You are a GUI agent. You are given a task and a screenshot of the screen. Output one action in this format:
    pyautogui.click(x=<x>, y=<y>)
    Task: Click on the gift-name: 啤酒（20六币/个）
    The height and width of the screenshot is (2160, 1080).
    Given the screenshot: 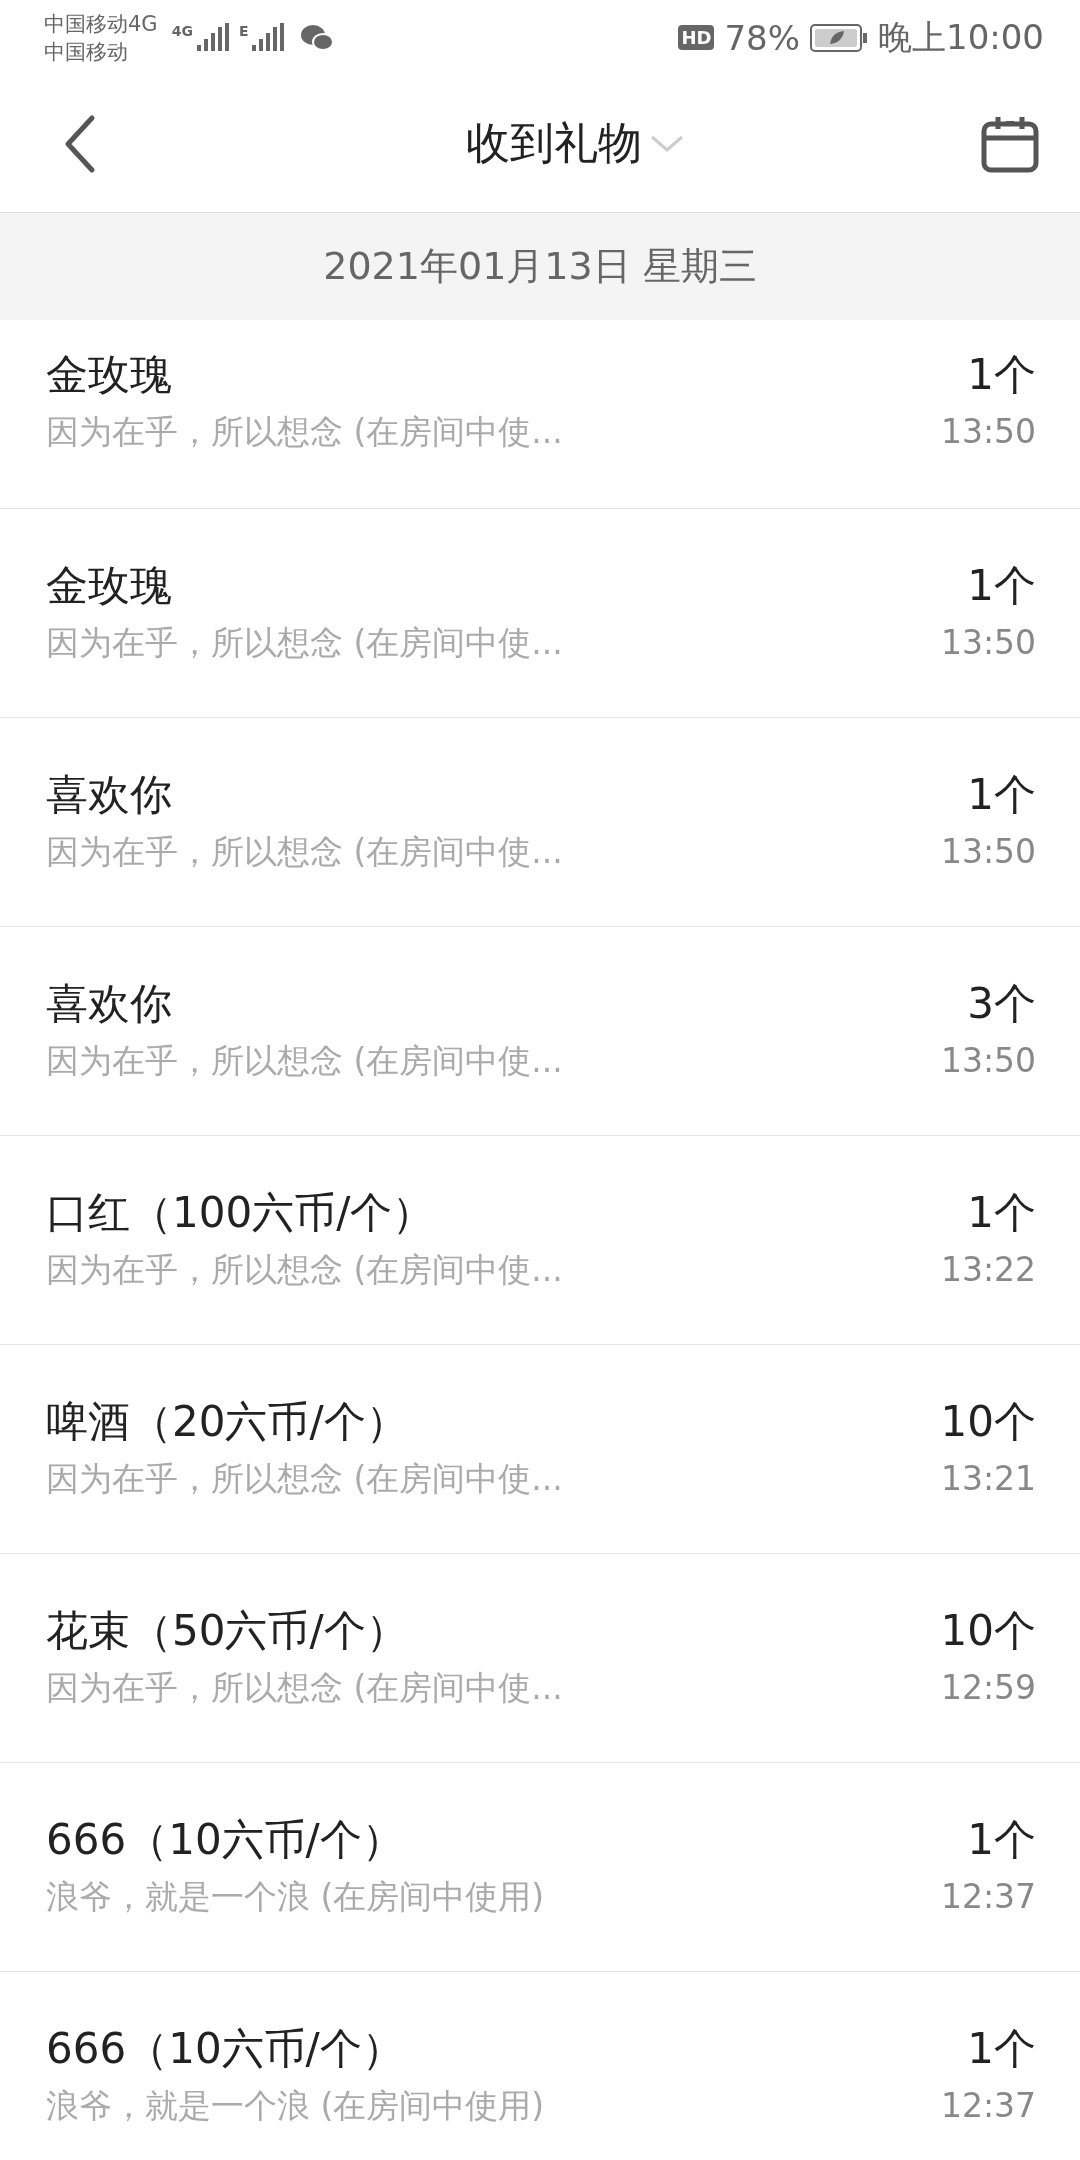 What is the action you would take?
    pyautogui.click(x=227, y=1422)
    